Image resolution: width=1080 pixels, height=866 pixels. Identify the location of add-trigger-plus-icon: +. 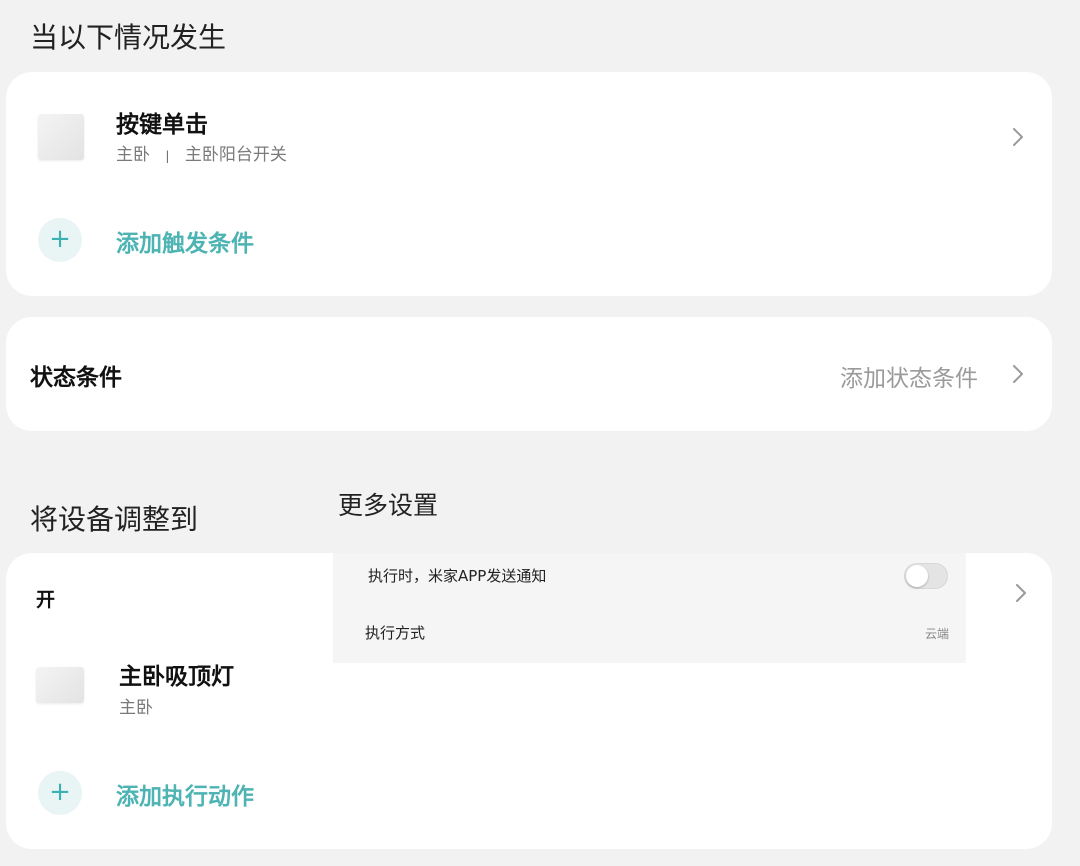
(60, 240).